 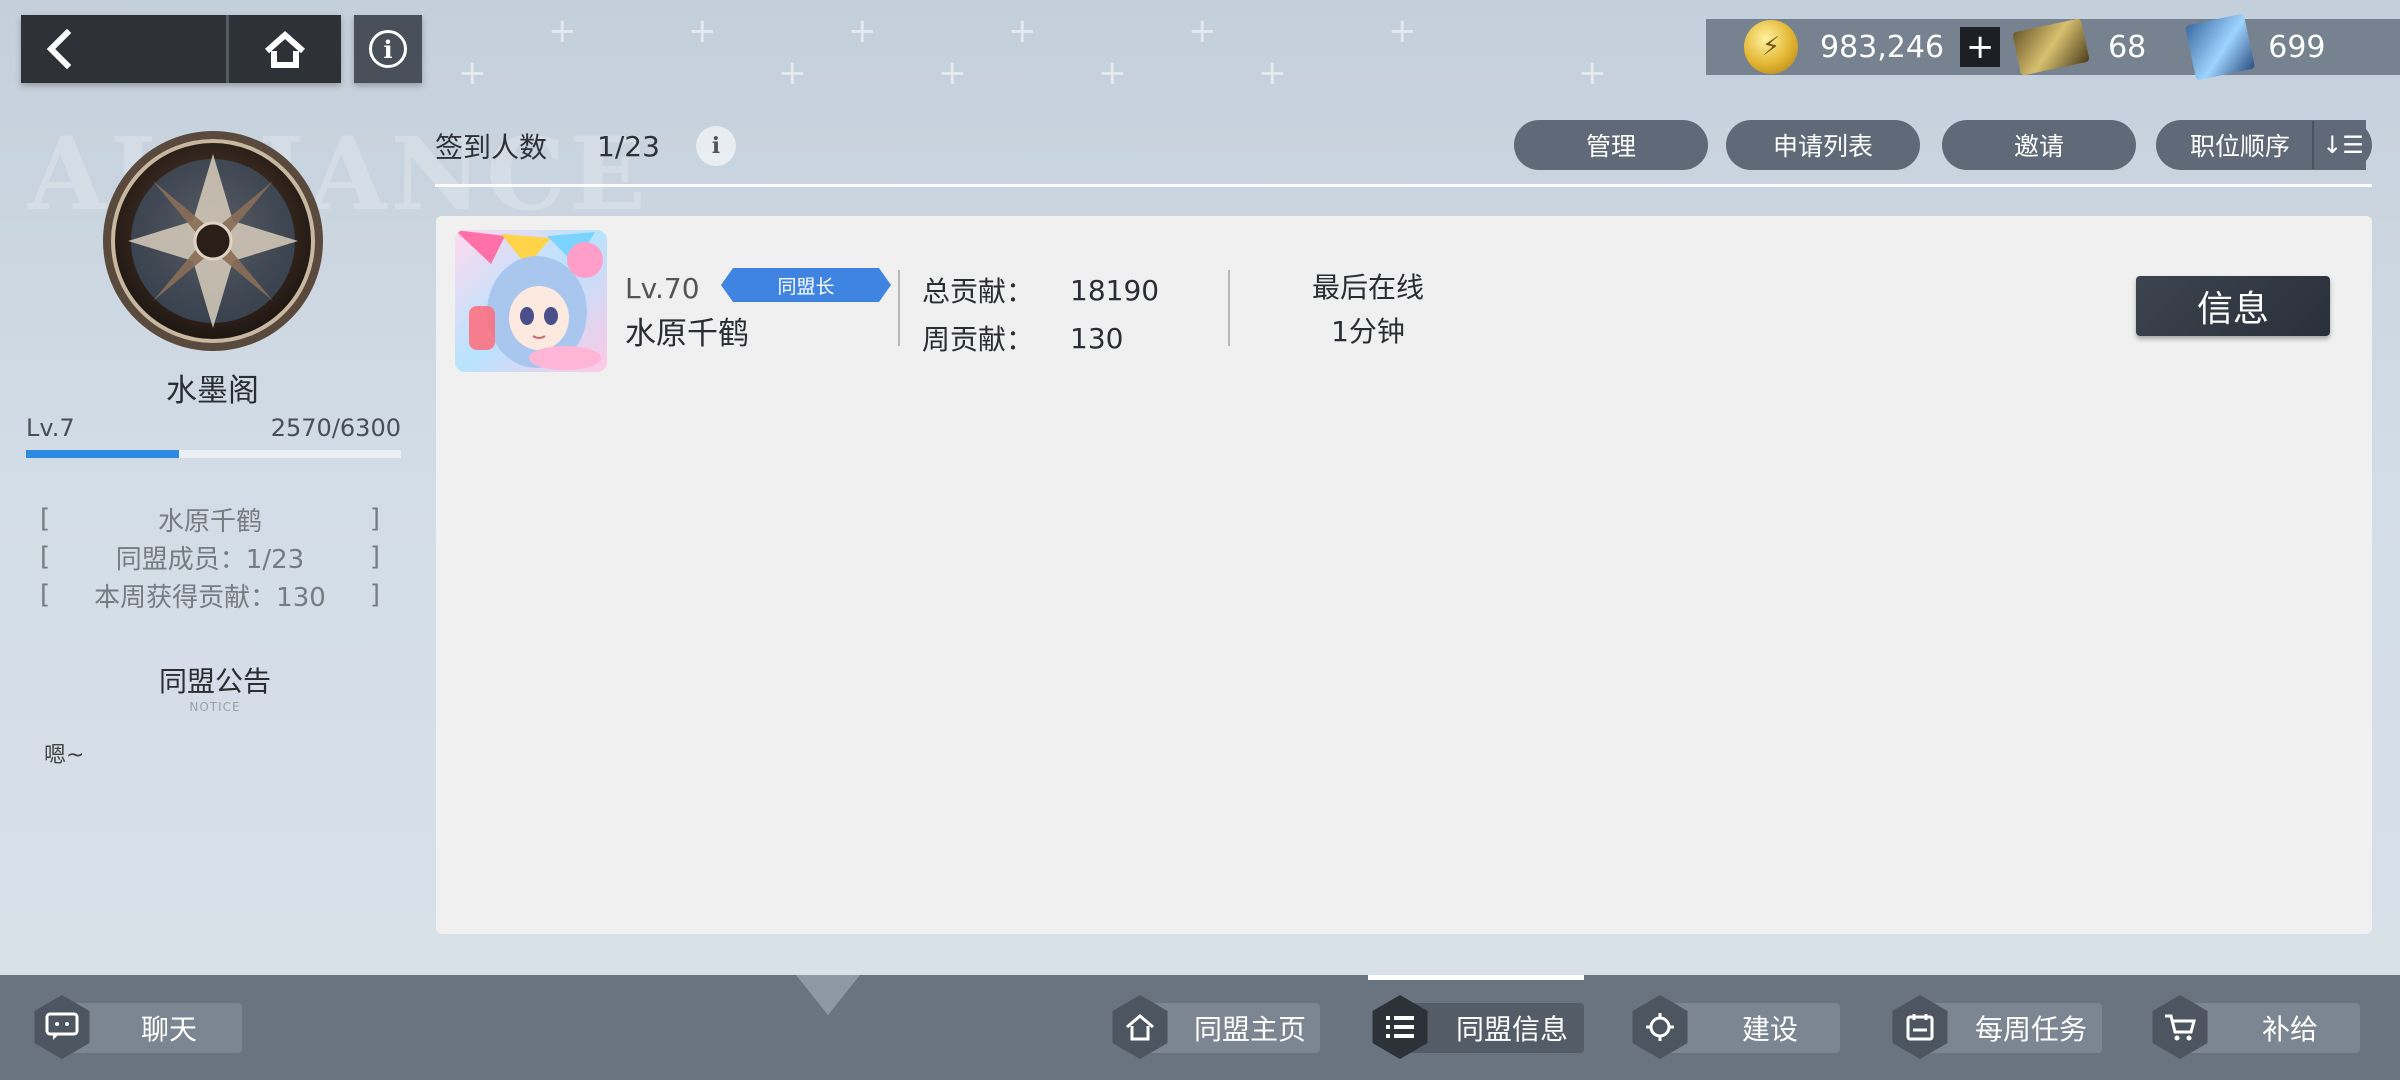 I want to click on guild-emblem, so click(x=213, y=241).